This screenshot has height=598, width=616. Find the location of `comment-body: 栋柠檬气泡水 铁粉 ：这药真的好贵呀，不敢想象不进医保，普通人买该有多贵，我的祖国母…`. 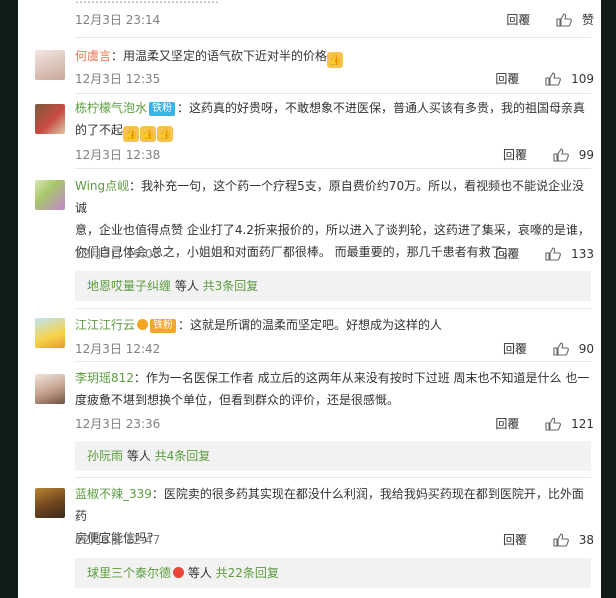

comment-body: 栋柠檬气泡水 铁粉 ：这药真的好贵呀，不敢想象不进医保，普通人买该有多贵，我的祖国母… is located at coordinates (333, 119).